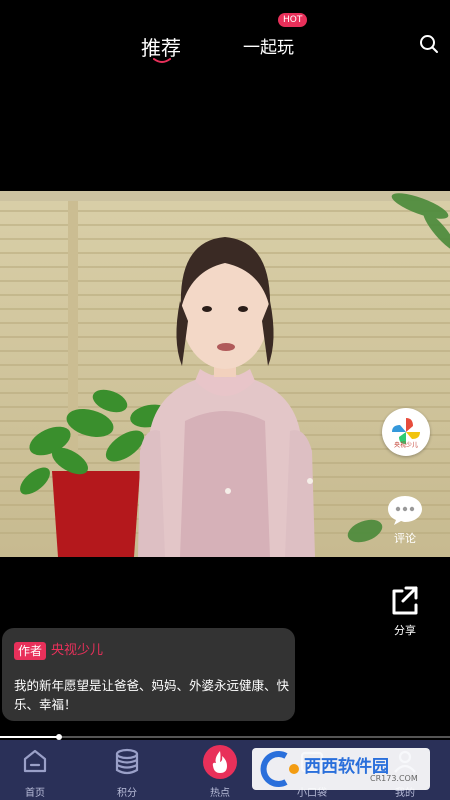 The height and width of the screenshot is (800, 450). What do you see at coordinates (405, 600) in the screenshot?
I see `share-icon` at bounding box center [405, 600].